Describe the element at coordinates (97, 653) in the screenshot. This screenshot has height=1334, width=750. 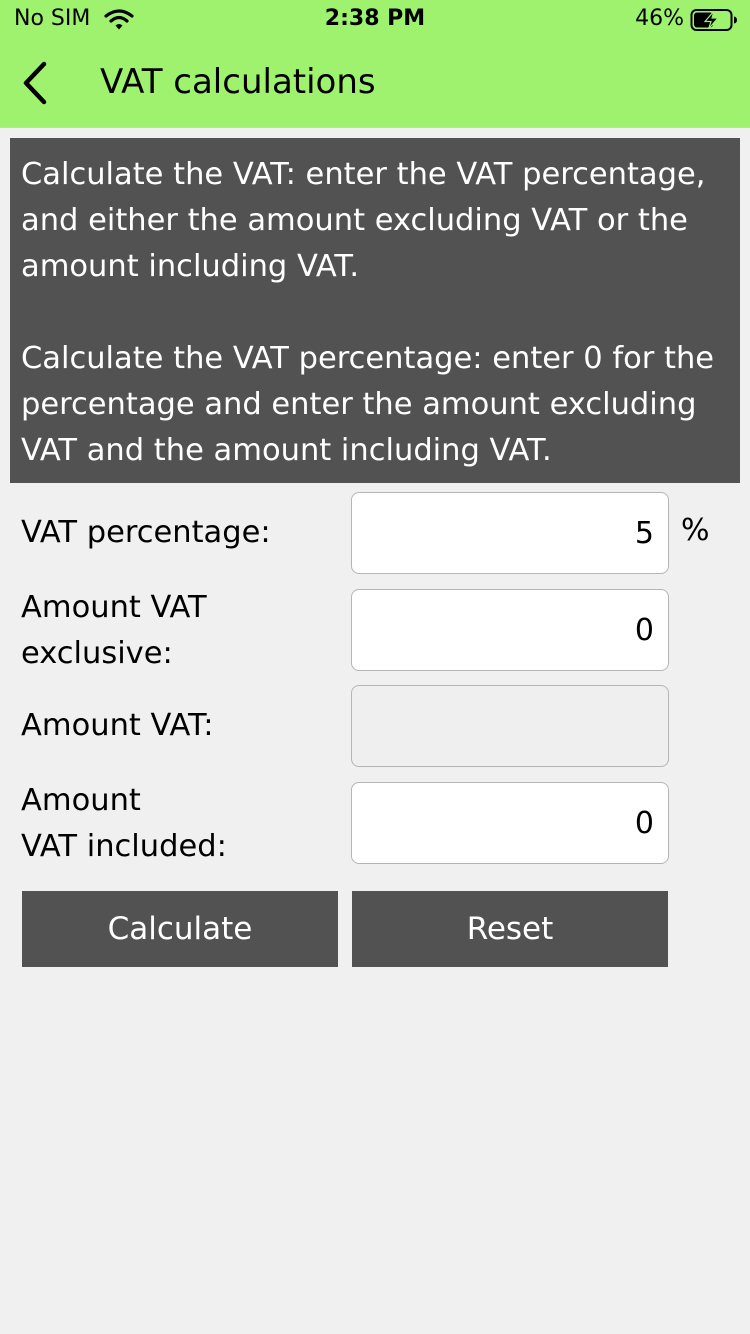
I see `amount-exclusive-label-line2: exclusive:` at that location.